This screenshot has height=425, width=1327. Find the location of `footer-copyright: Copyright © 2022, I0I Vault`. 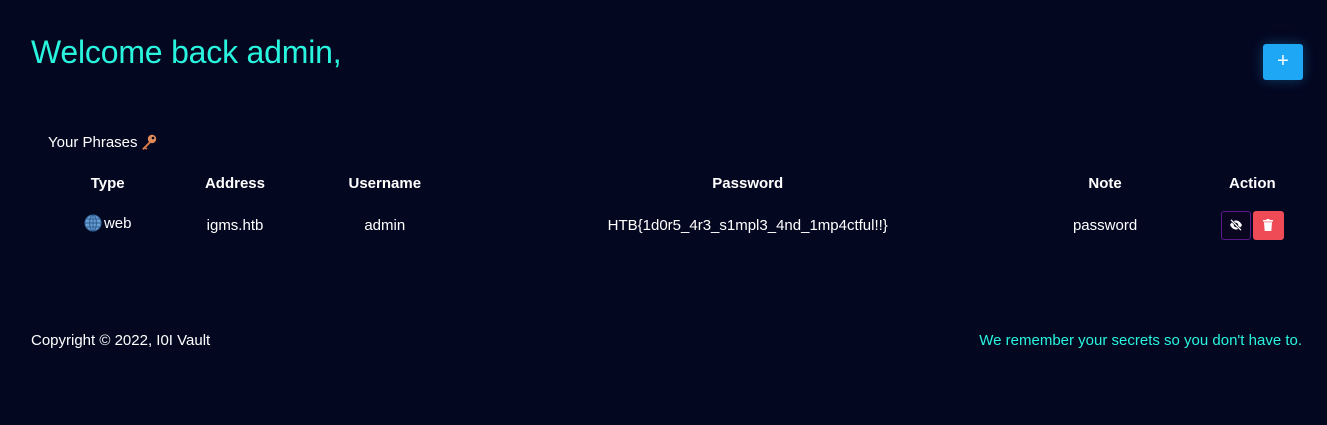

footer-copyright: Copyright © 2022, I0I Vault is located at coordinates (121, 340).